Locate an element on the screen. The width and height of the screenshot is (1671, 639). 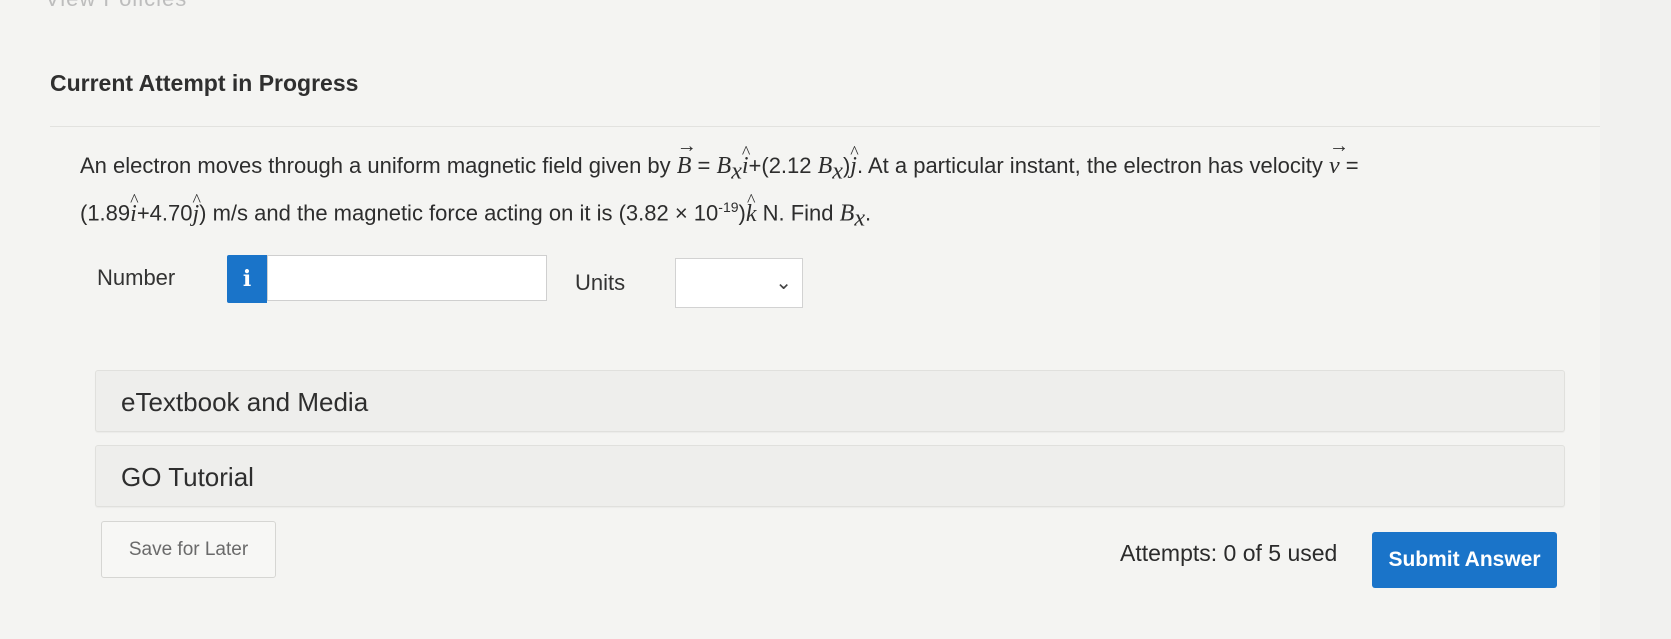
save-for-later-button: Save for Later is located at coordinates (188, 549).